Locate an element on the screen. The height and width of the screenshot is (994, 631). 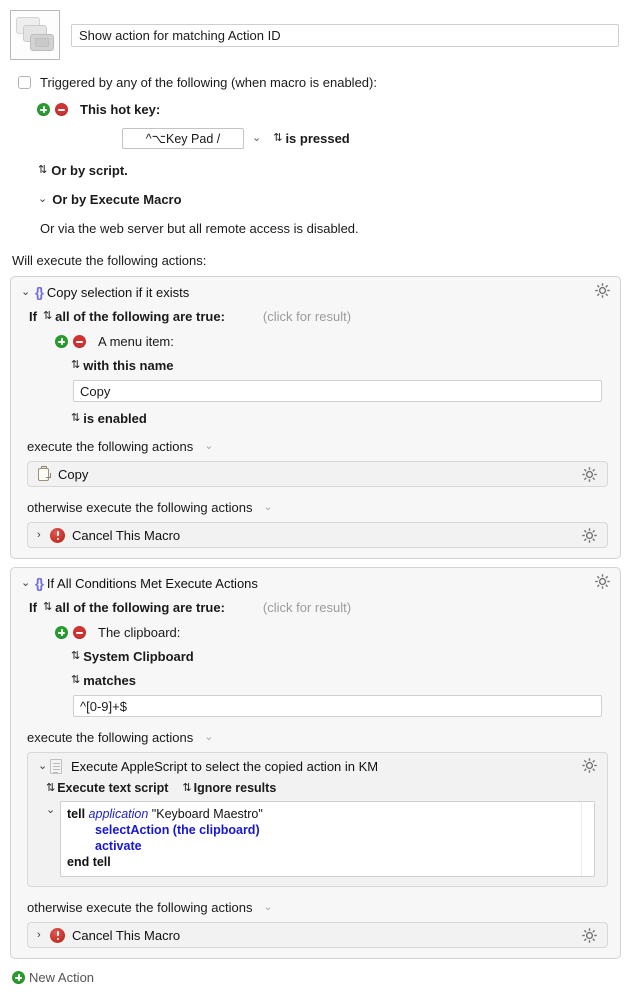
condition-qualifier-row: ⇅ with this name is located at coordinates (315, 361).